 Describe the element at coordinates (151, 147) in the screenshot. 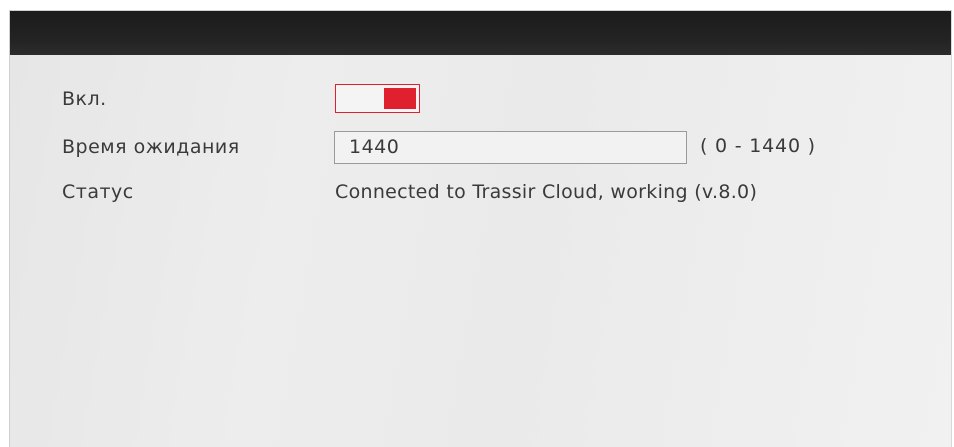

I see `timeout-label: Время ожидания` at that location.